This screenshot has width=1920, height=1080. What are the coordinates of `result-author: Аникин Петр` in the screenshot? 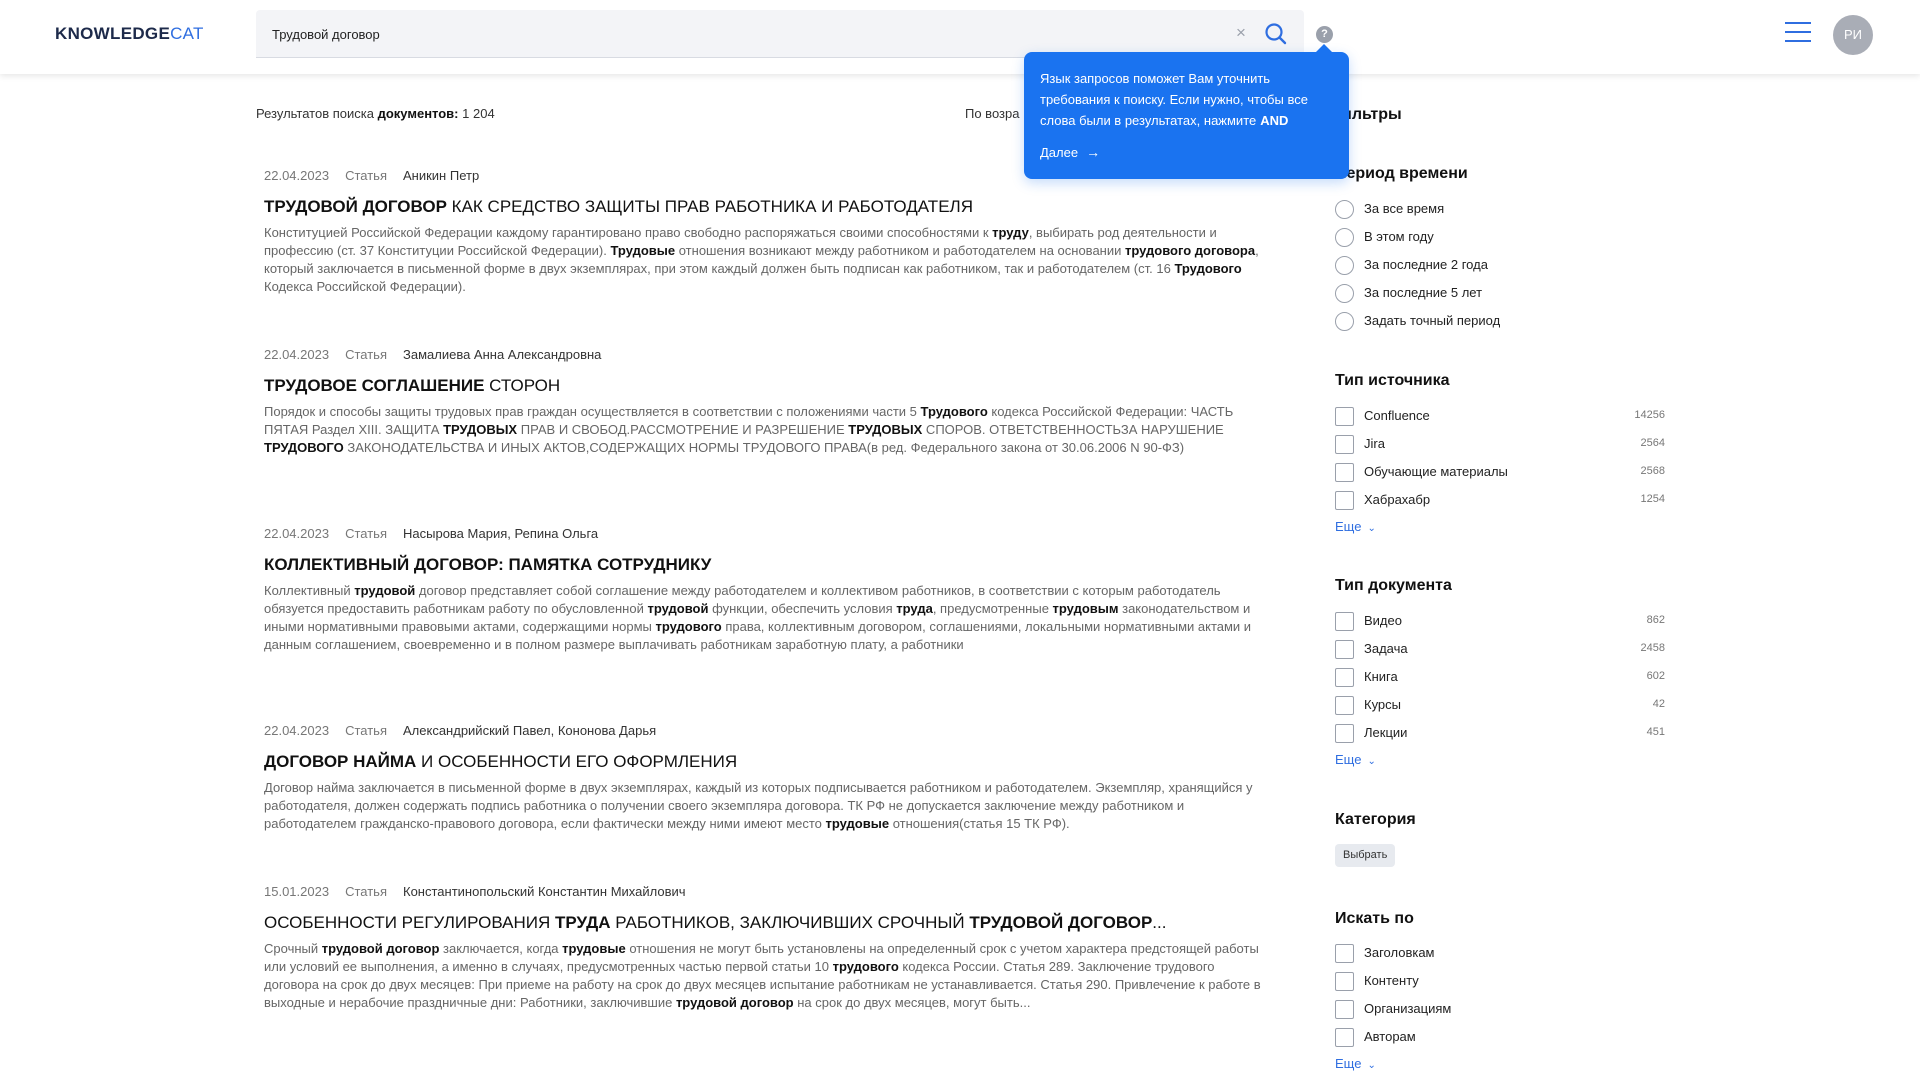 It's located at (441, 175).